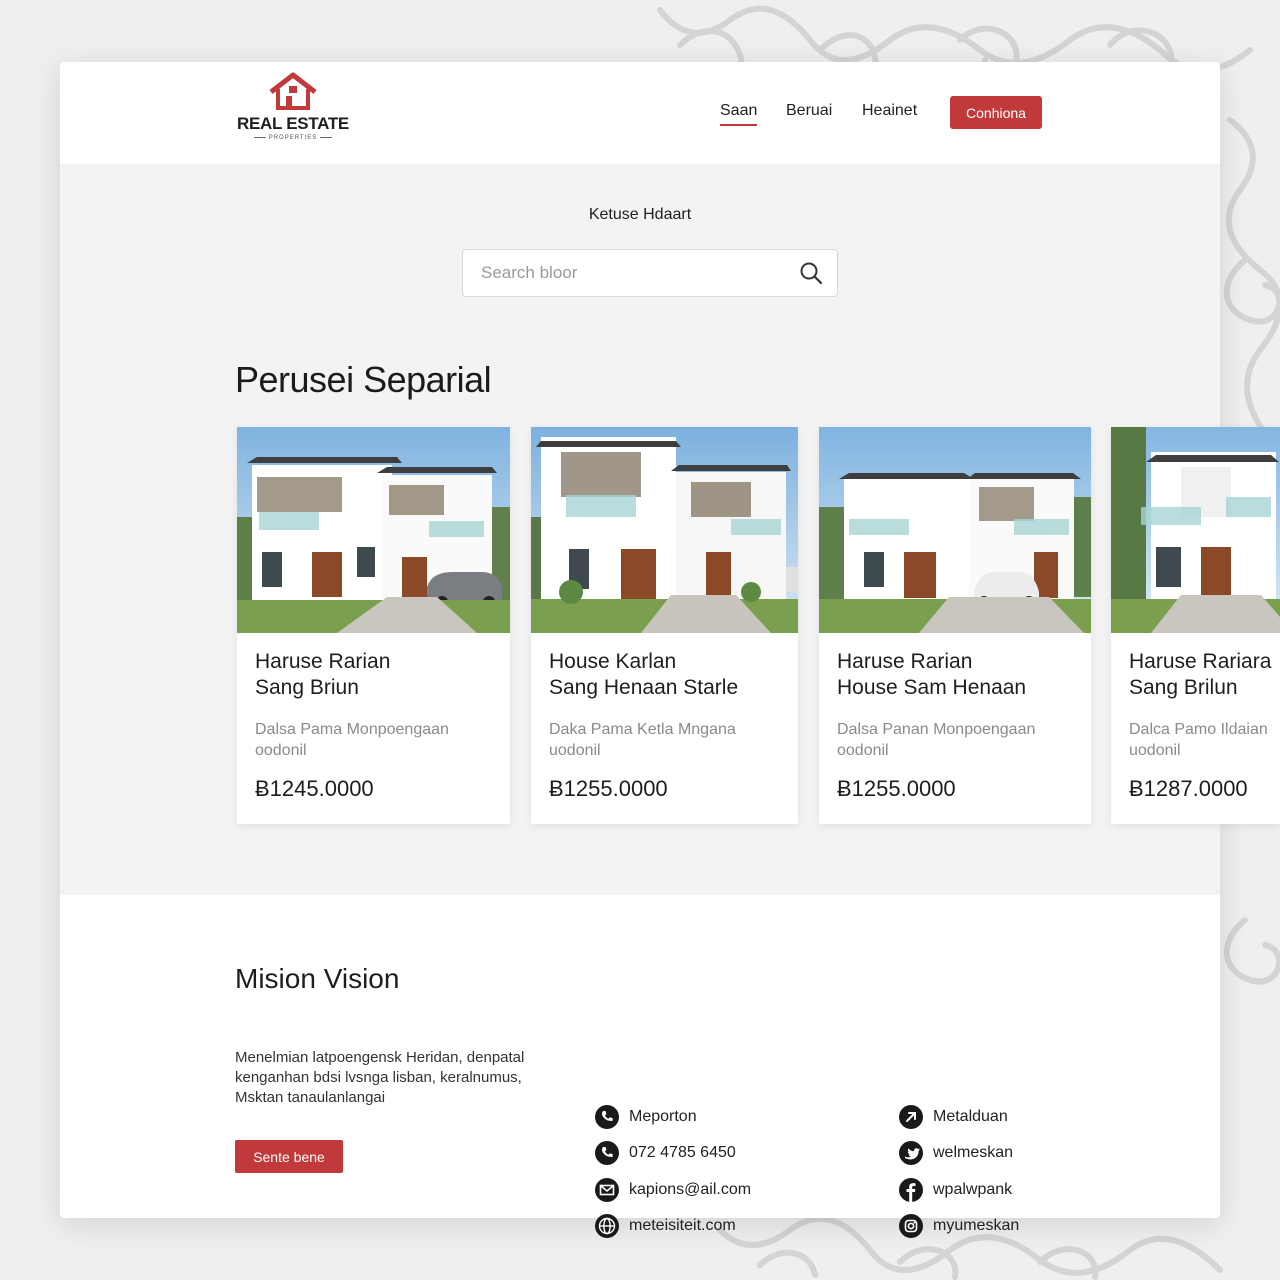 This screenshot has width=1280, height=1280. I want to click on contact-item: Metalduan, so click(953, 1117).